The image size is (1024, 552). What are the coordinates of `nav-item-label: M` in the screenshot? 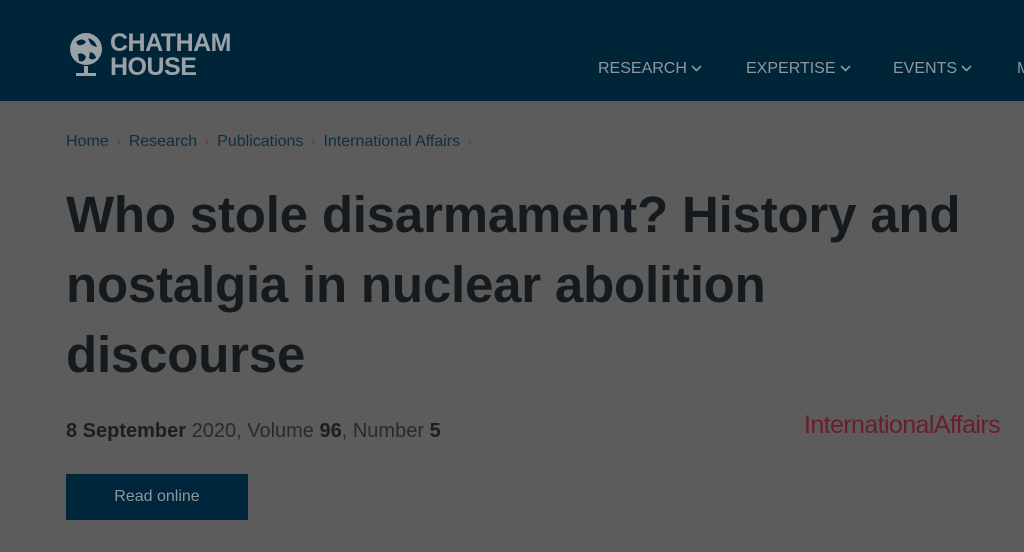 It's located at (1020, 68).